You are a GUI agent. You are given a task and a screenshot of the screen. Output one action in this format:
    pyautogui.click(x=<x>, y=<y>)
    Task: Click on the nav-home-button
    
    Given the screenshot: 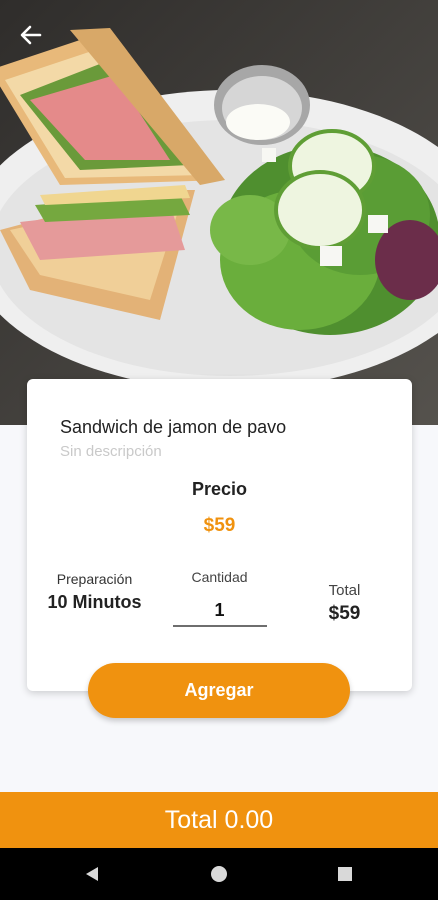 What is the action you would take?
    pyautogui.click(x=219, y=874)
    